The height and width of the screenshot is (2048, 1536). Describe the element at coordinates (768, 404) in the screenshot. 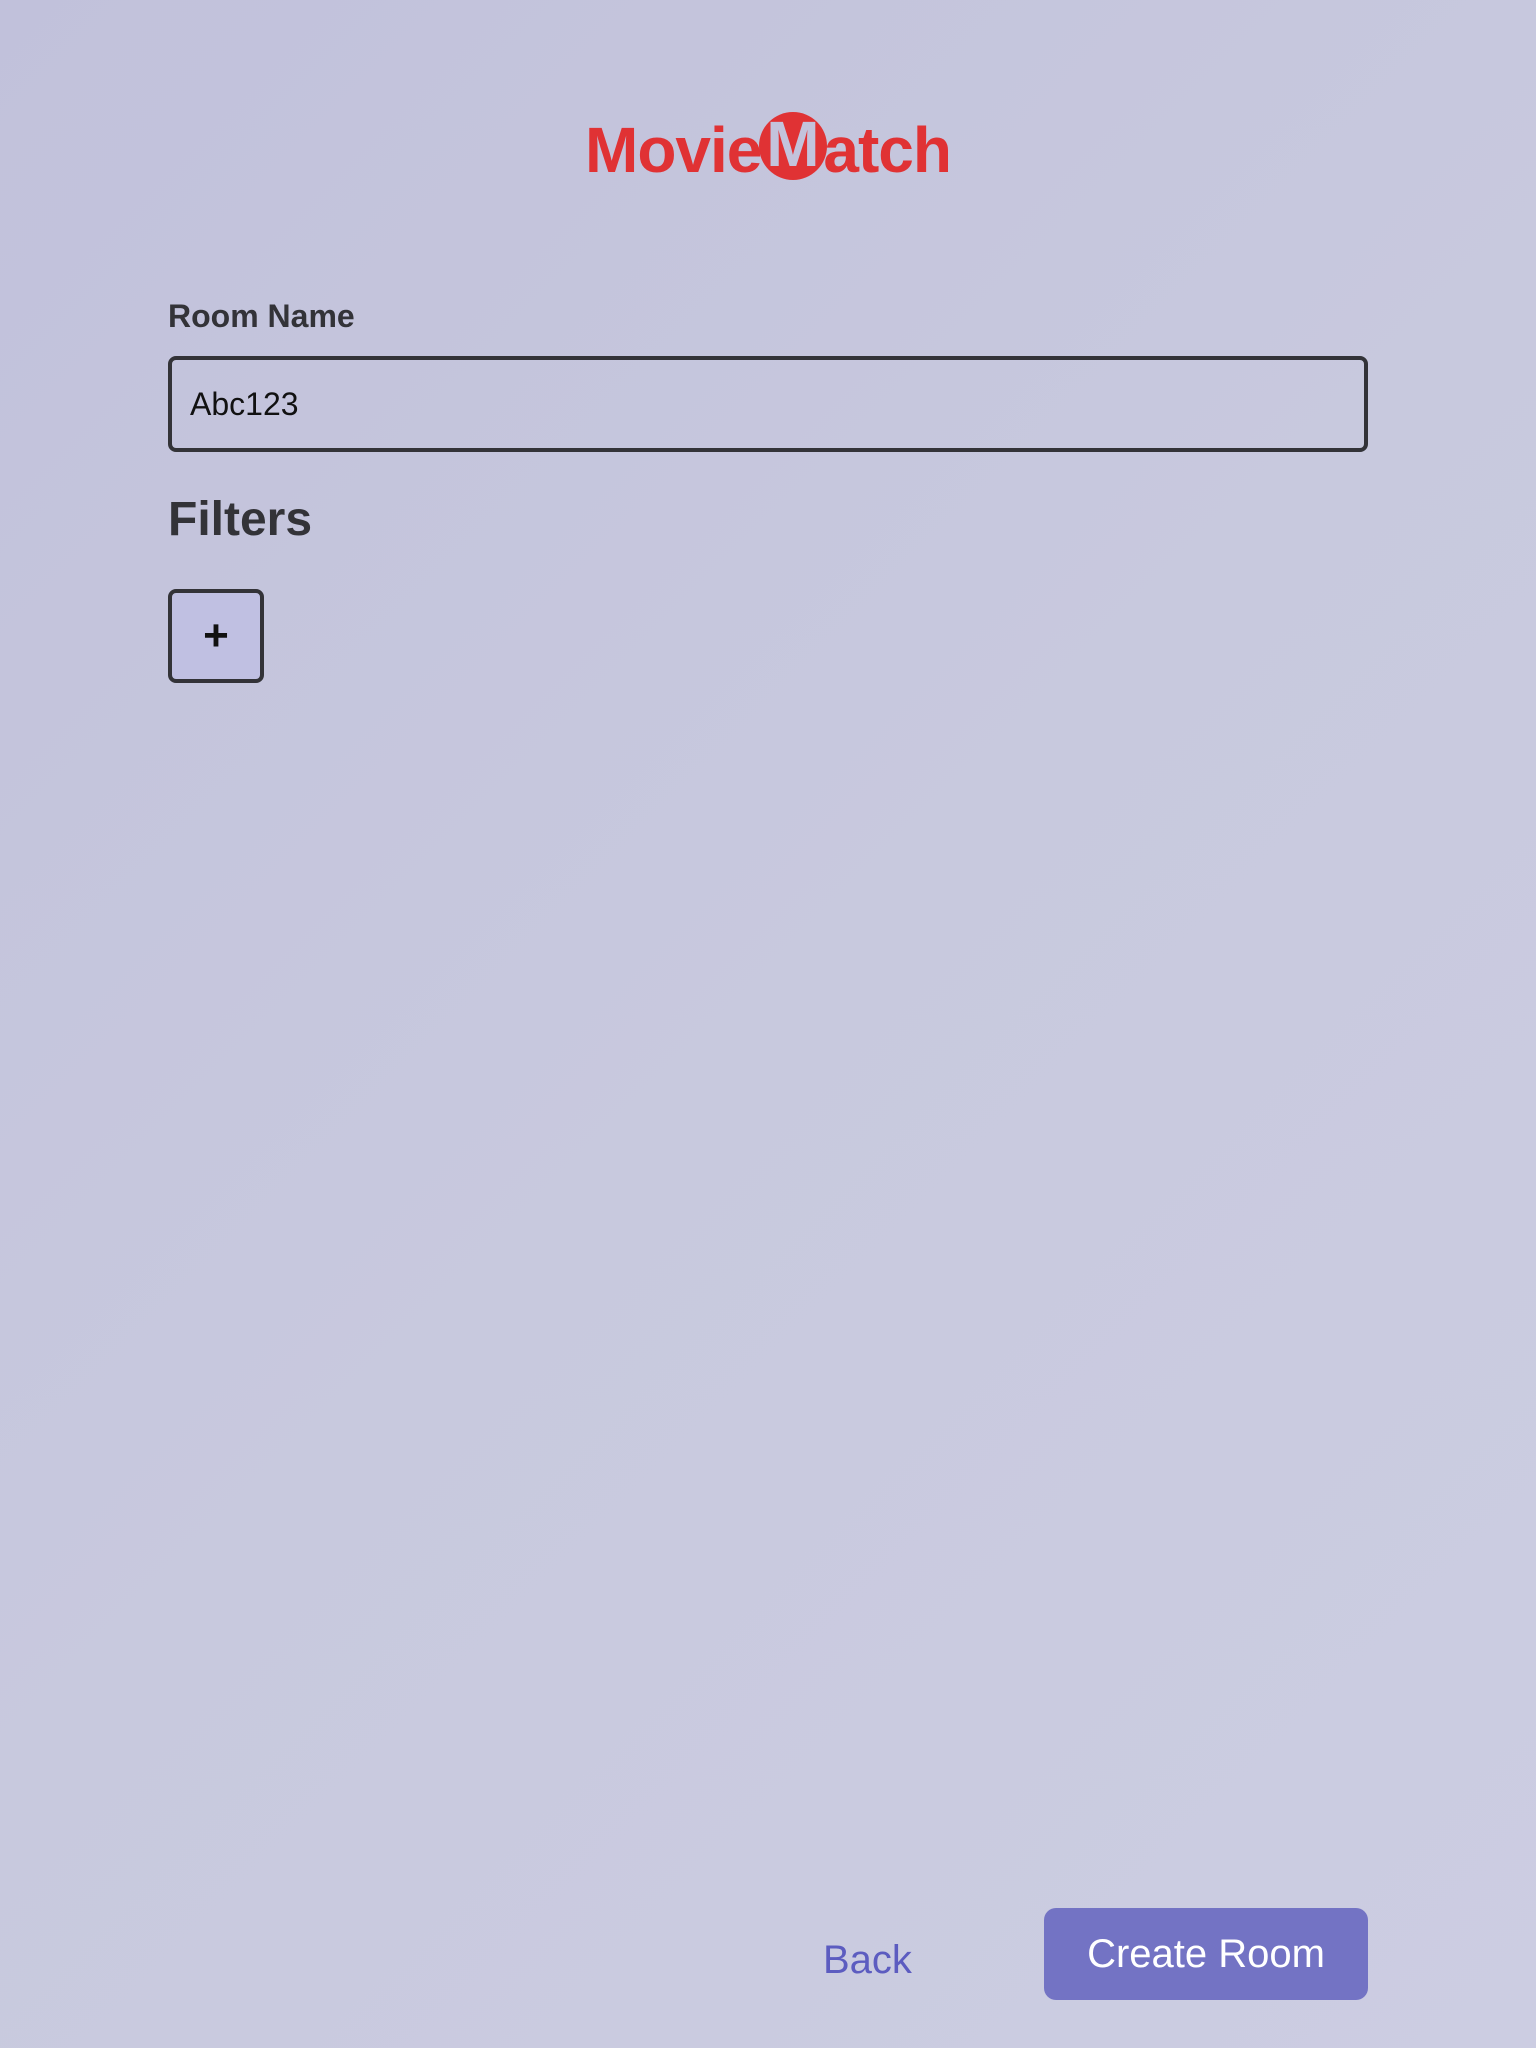

I see `room-name-input` at that location.